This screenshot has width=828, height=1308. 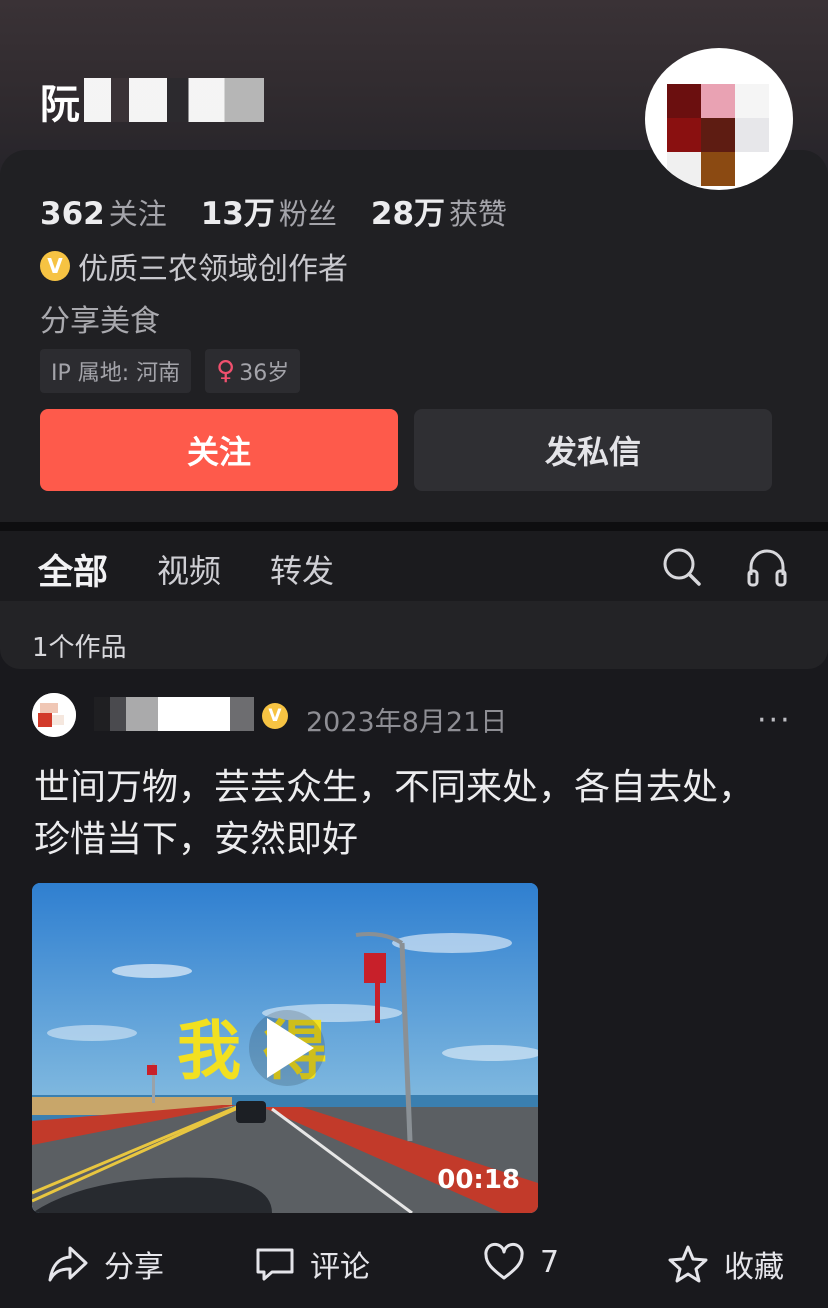 I want to click on stat-likes: 28万 获赞, so click(x=439, y=210).